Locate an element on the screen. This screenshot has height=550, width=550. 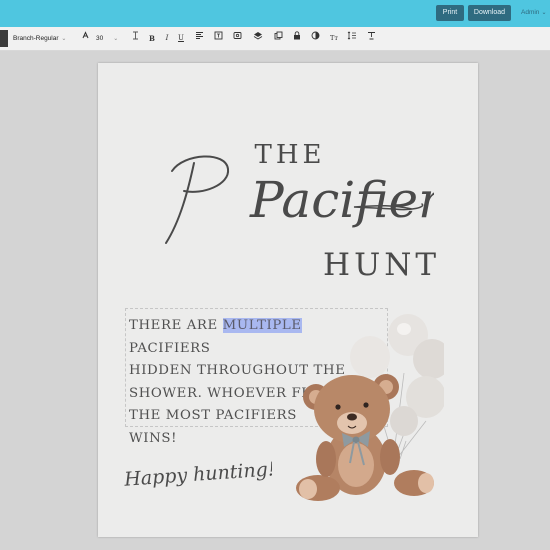
underline-button: U is located at coordinates (181, 38).